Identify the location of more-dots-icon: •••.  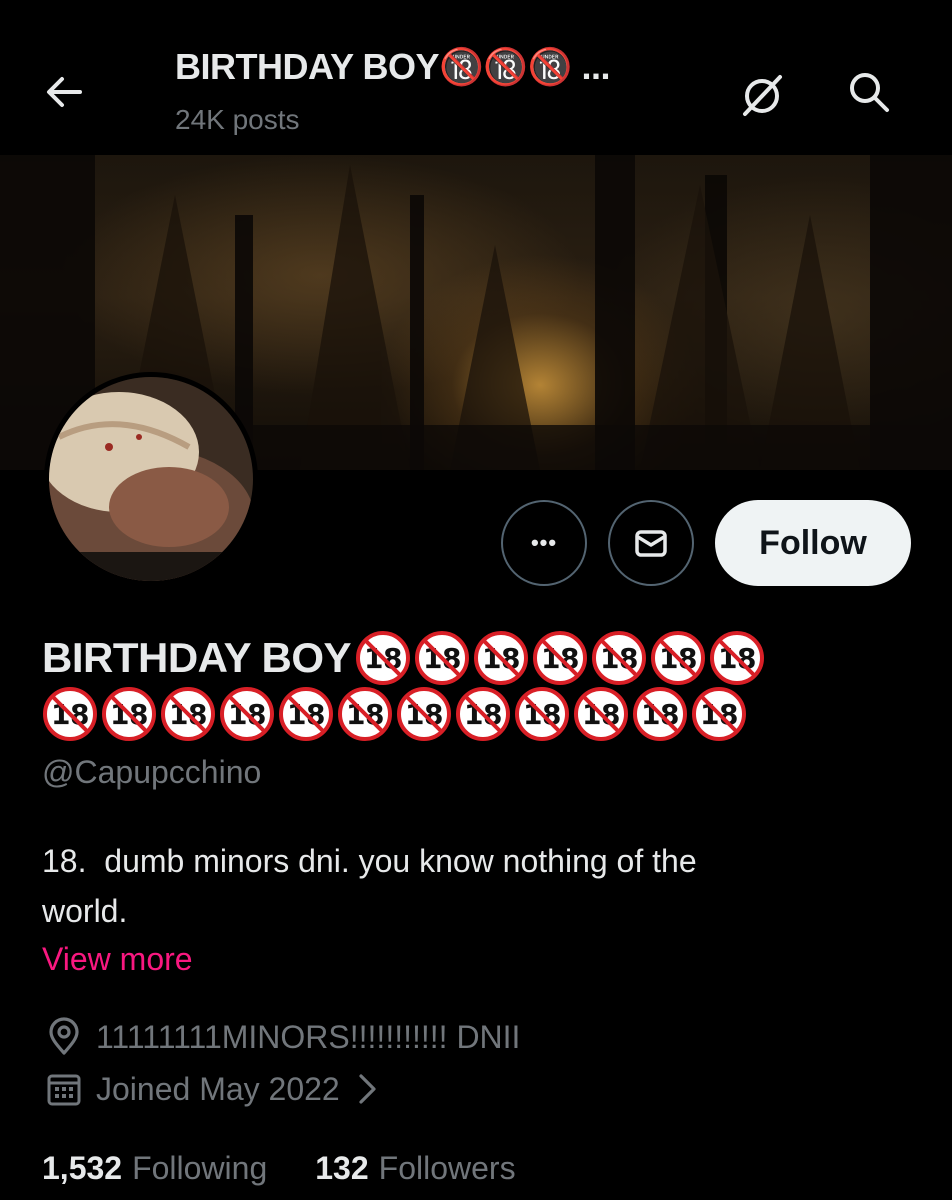
(544, 542).